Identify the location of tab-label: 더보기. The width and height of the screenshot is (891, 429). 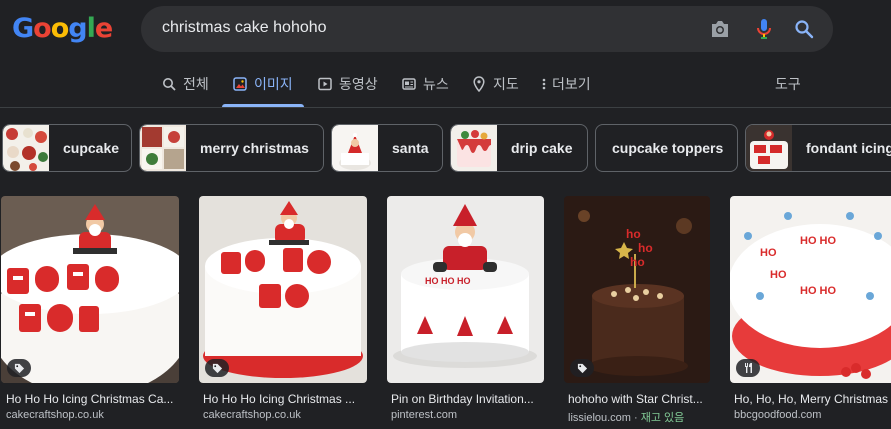
(571, 84).